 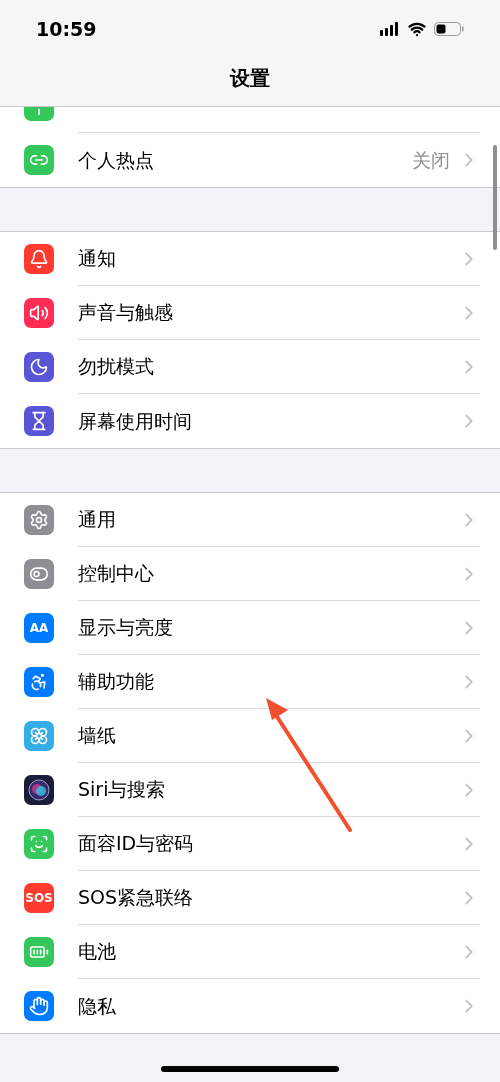 What do you see at coordinates (136, 844) in the screenshot?
I see `row-label: 面容ID与密码` at bounding box center [136, 844].